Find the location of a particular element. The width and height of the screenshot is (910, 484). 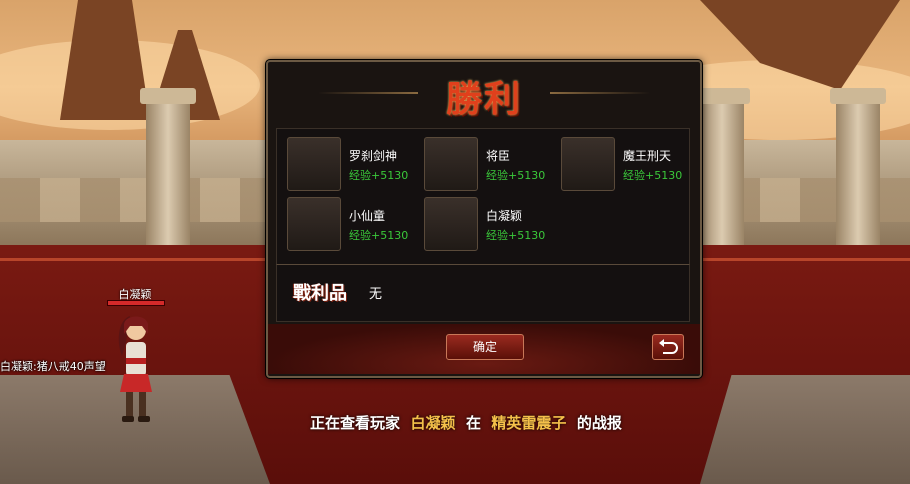

status-boss-name: 精英雷震子 is located at coordinates (529, 423).